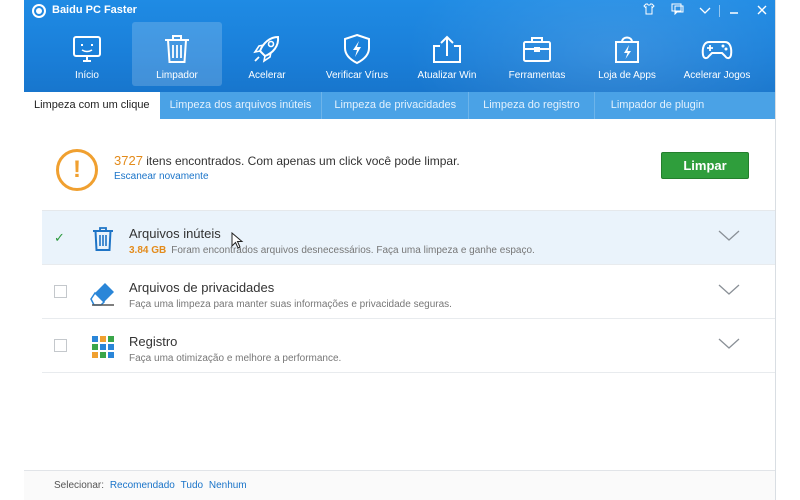  What do you see at coordinates (79, 485) in the screenshot?
I see `select-label: Selecionar:` at bounding box center [79, 485].